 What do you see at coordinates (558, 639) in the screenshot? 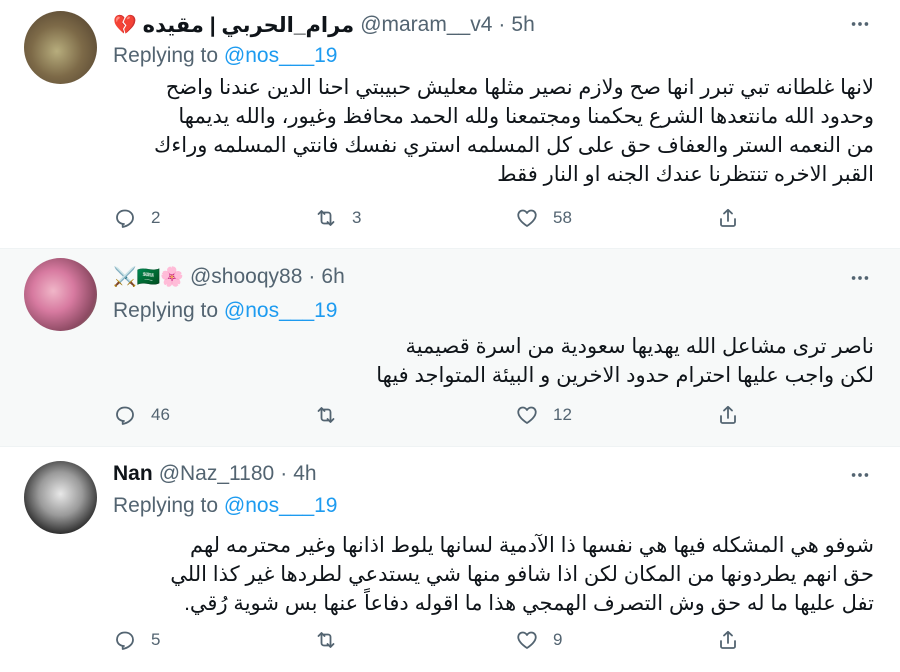
I see `like-count: 9` at bounding box center [558, 639].